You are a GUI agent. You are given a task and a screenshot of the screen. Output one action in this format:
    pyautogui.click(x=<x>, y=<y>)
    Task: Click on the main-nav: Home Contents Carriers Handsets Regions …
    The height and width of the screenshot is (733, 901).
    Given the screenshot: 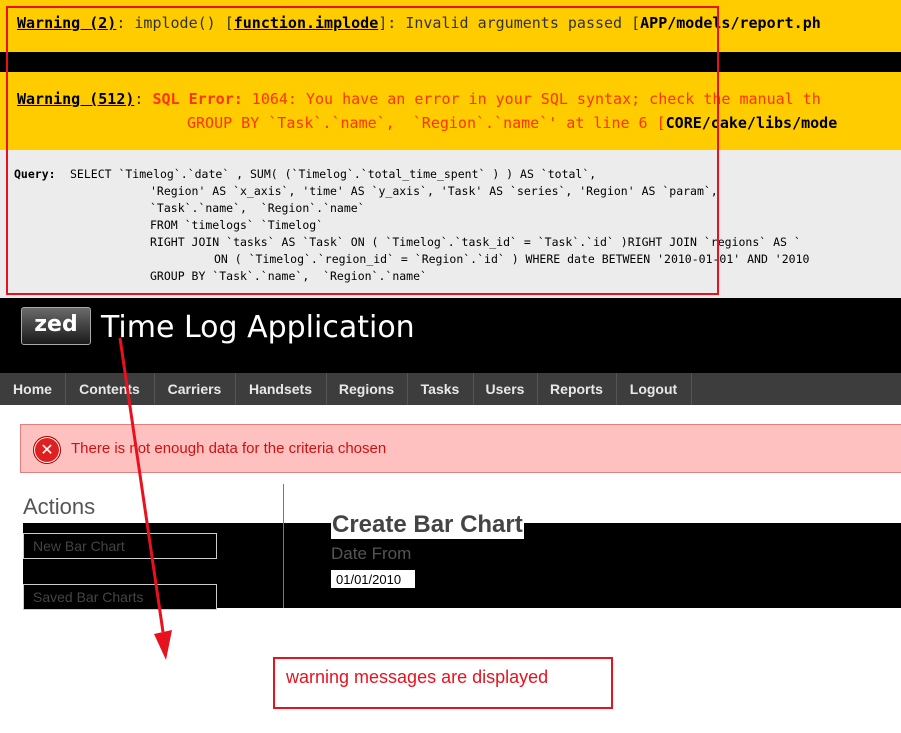 What is the action you would take?
    pyautogui.click(x=450, y=389)
    